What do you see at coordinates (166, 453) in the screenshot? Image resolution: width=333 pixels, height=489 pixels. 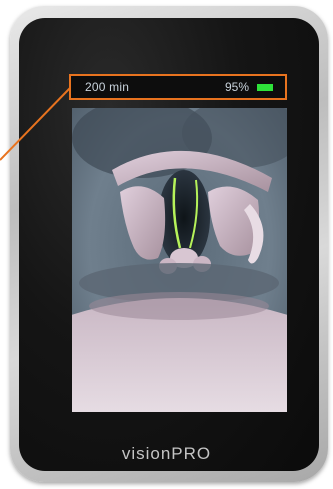 I see `brand-logo-text: visionPRO` at bounding box center [166, 453].